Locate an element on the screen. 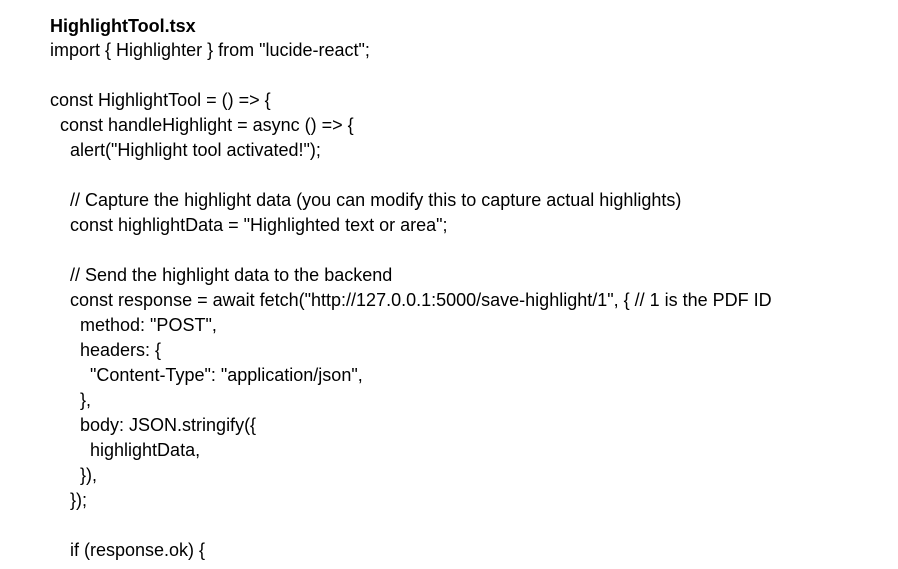 The height and width of the screenshot is (569, 898). code-line-17: highlightData, is located at coordinates (125, 450).